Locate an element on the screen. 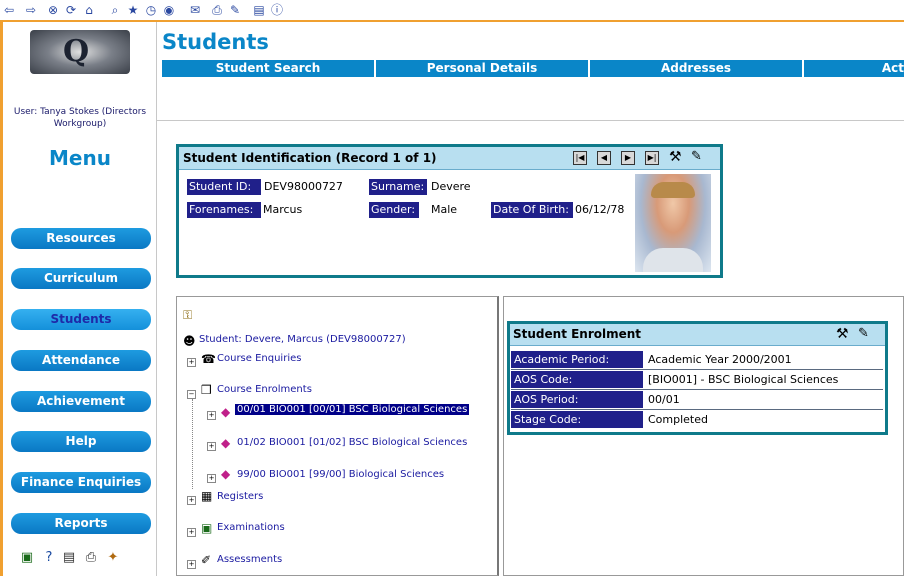 Image resolution: width=904 pixels, height=576 pixels. panel-title: Student Enrolment is located at coordinates (577, 334).